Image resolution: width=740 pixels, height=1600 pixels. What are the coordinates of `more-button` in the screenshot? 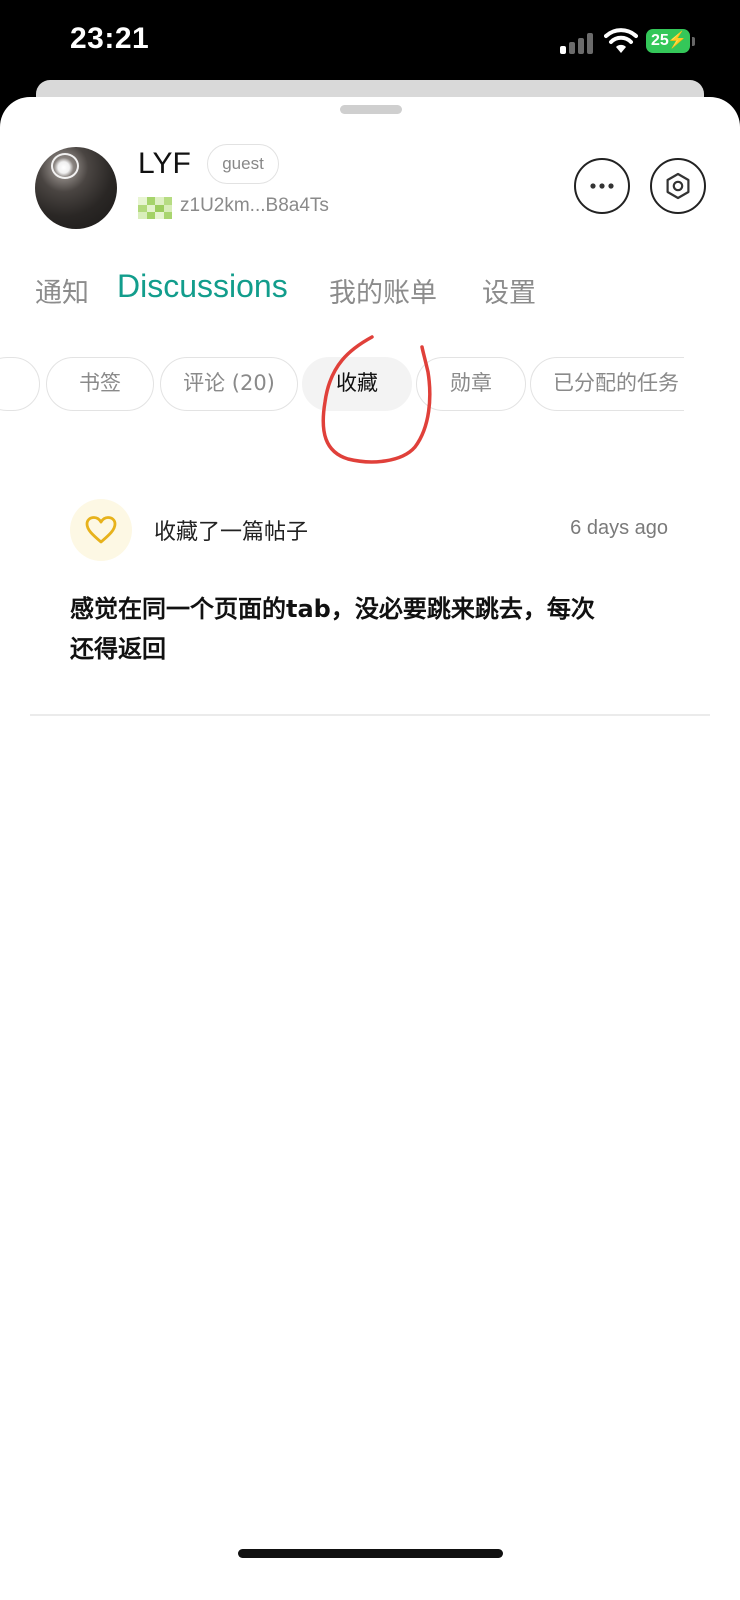 It's located at (602, 186).